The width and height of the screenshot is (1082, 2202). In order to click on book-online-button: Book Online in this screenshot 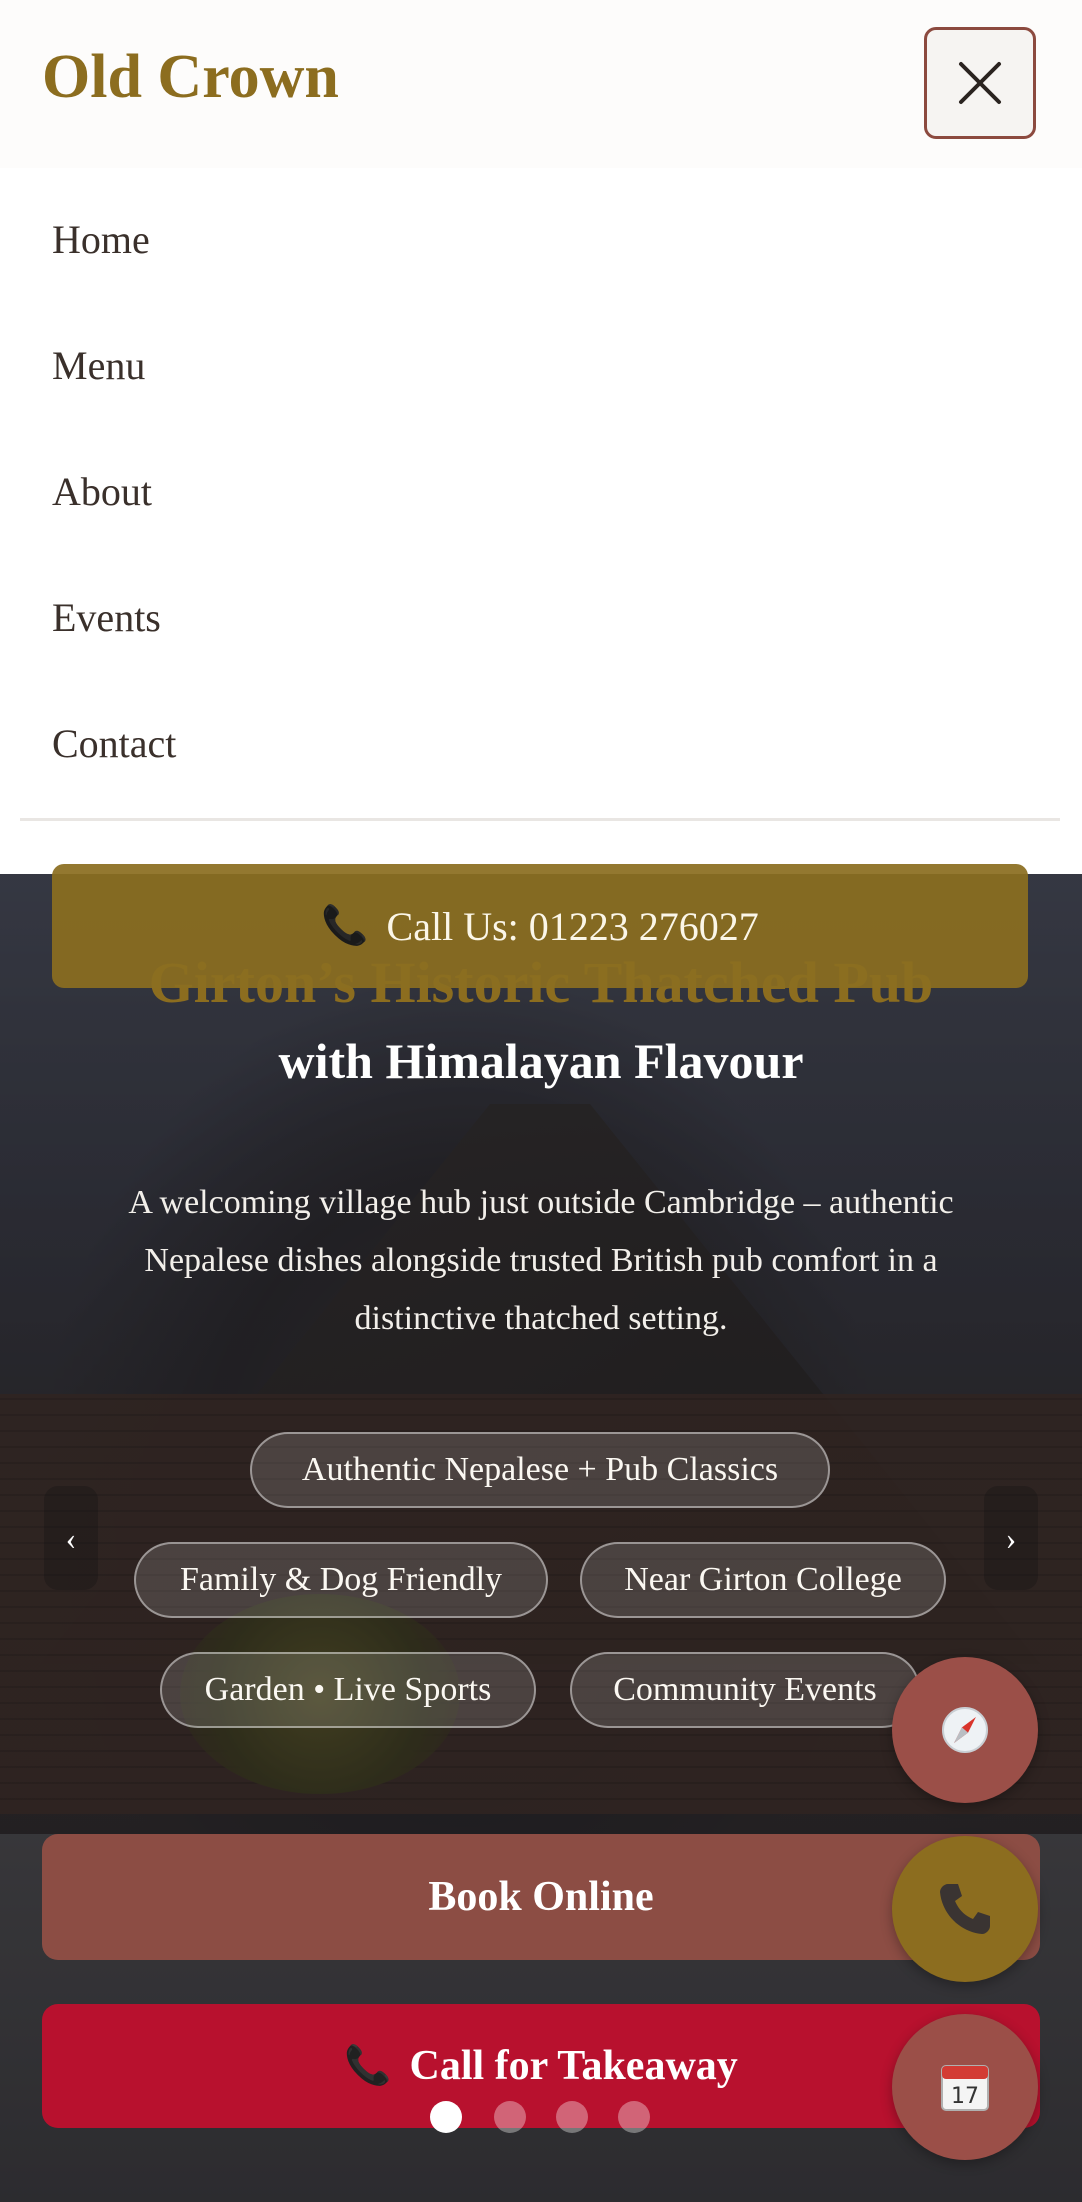, I will do `click(541, 1897)`.